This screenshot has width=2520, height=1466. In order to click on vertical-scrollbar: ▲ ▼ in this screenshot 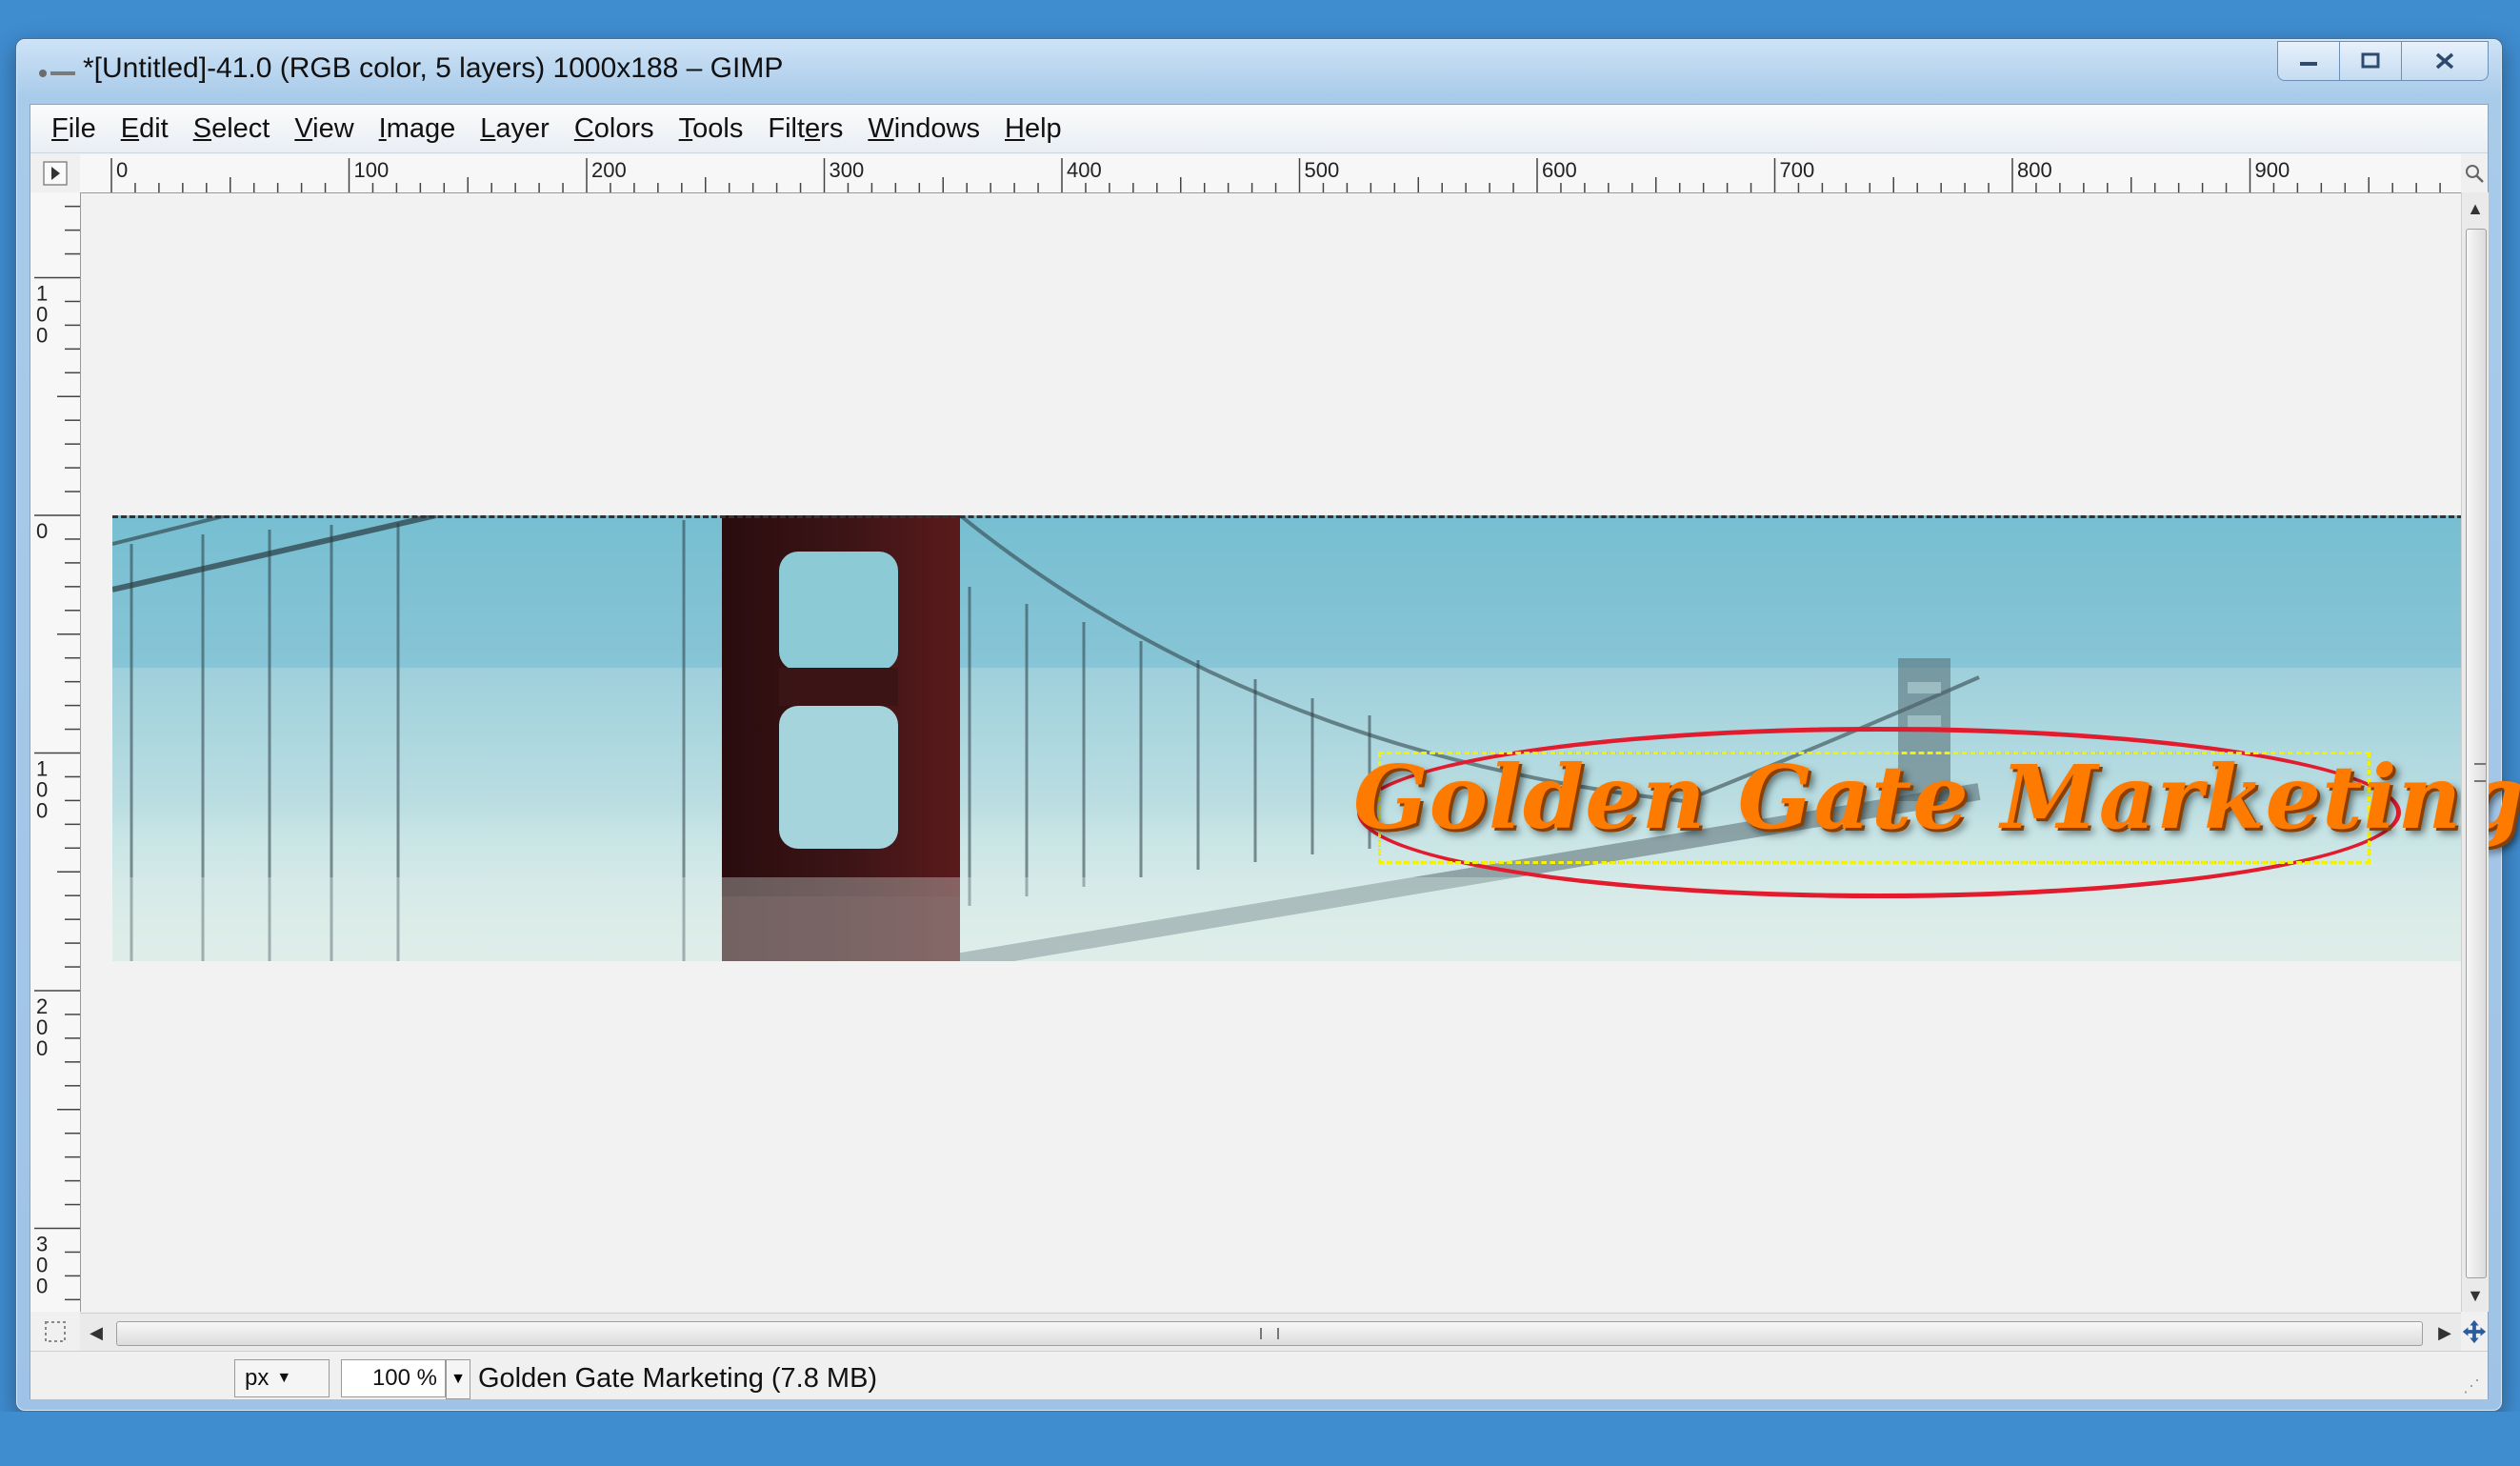, I will do `click(2475, 752)`.